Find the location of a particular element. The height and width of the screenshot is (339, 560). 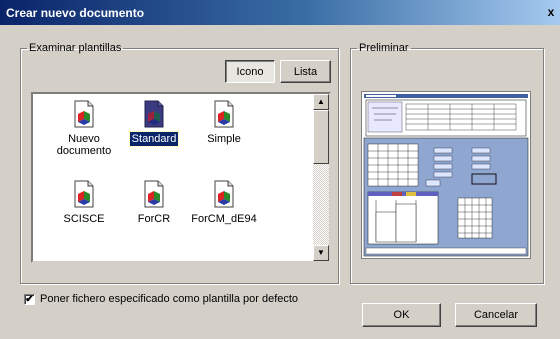

template-item-forcr: ForCR is located at coordinates (154, 203).